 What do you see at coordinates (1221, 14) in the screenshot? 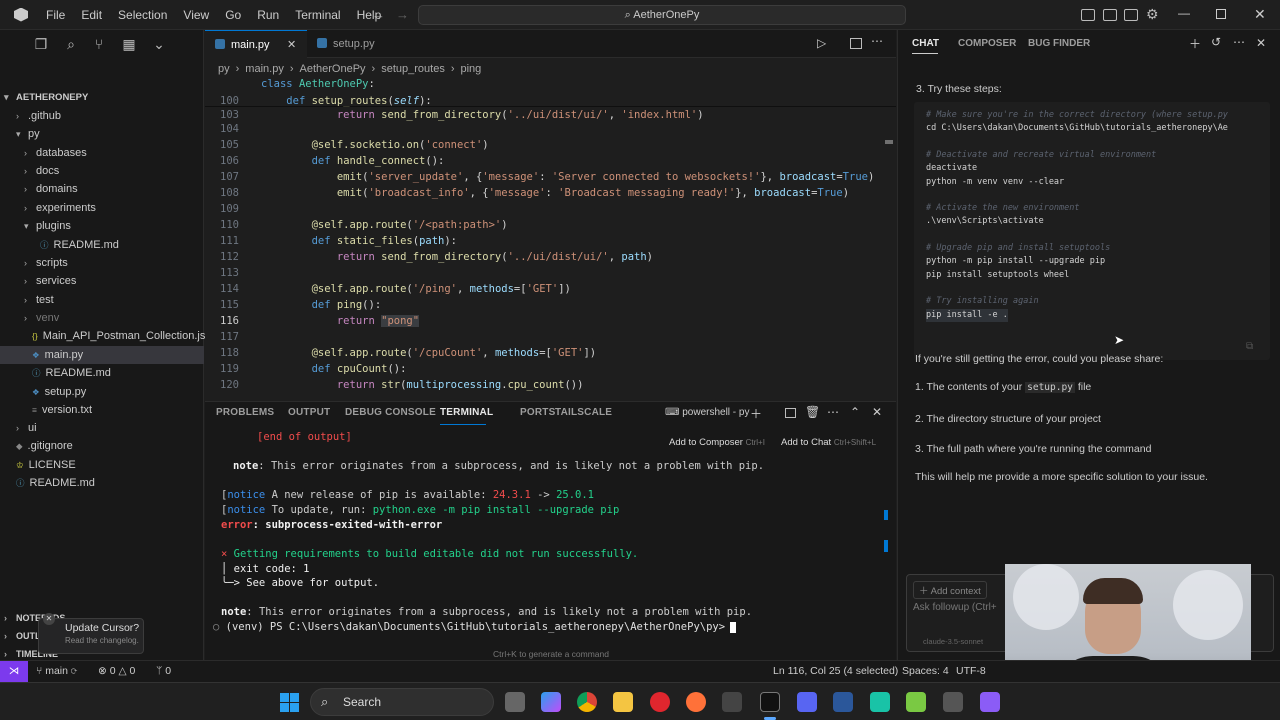
I see `restore-button` at bounding box center [1221, 14].